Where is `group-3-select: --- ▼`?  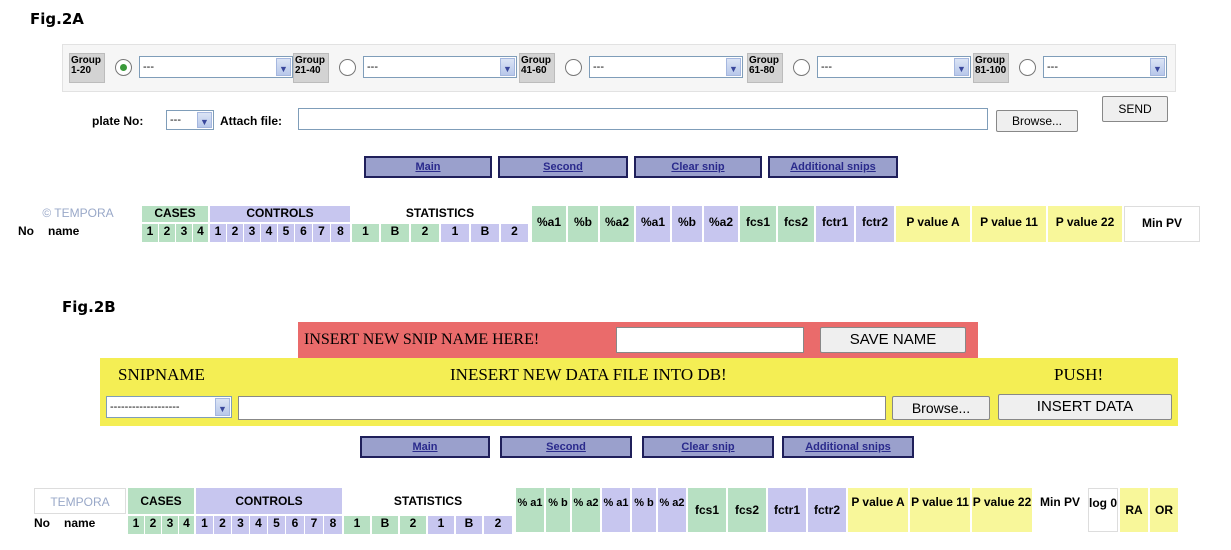
group-3-select: --- ▼ is located at coordinates (666, 67).